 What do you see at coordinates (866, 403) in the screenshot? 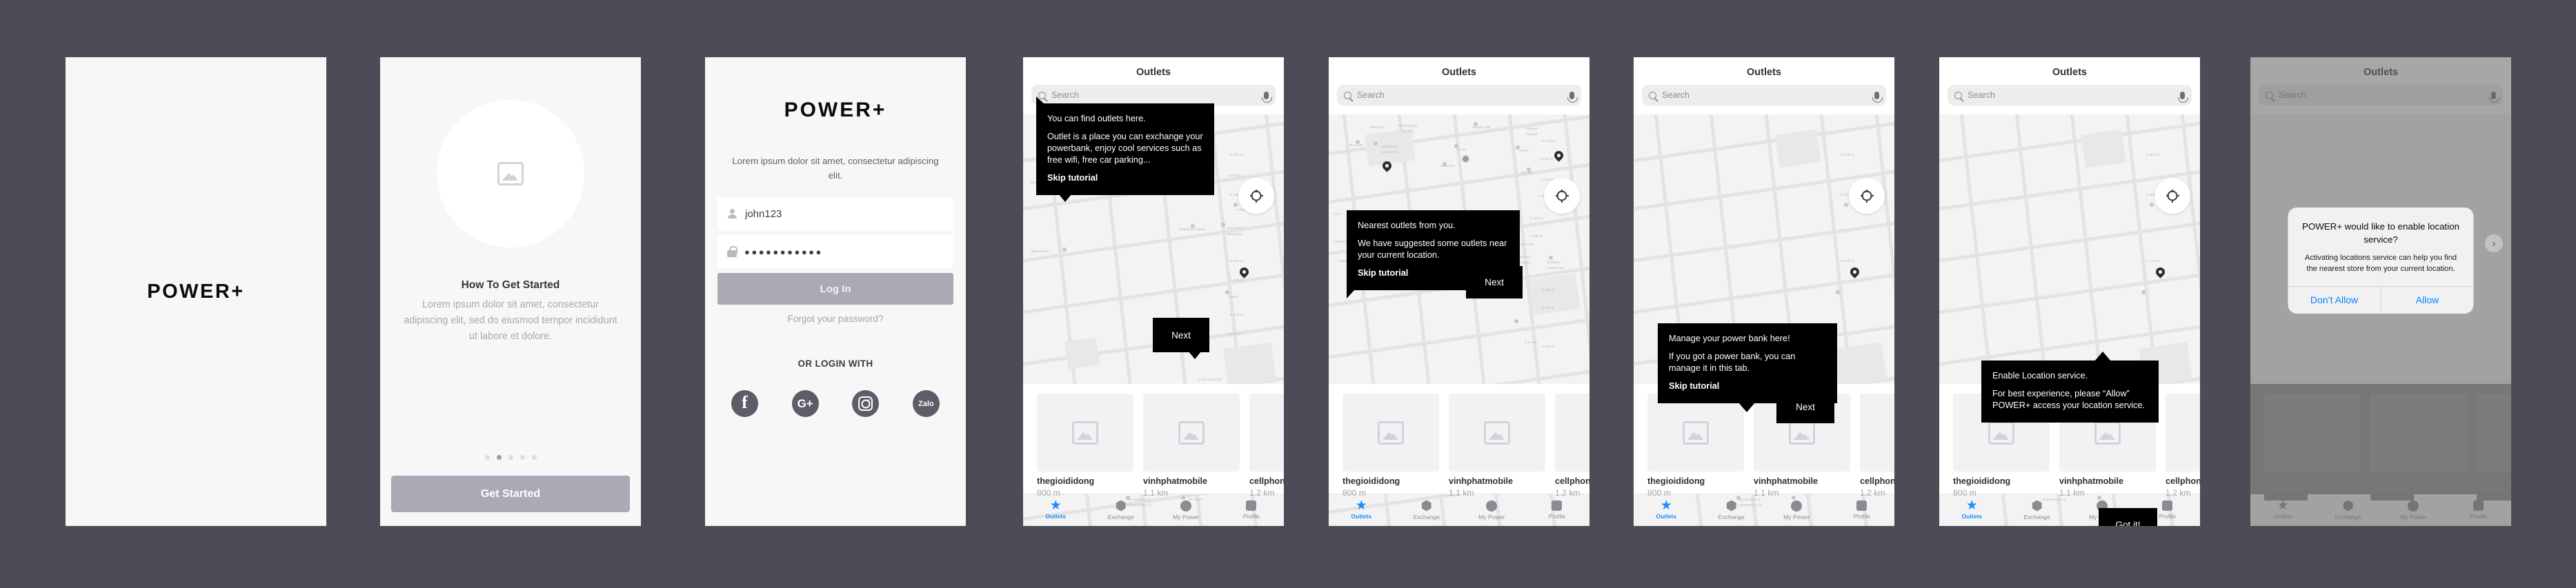
I see `instagram-icon` at bounding box center [866, 403].